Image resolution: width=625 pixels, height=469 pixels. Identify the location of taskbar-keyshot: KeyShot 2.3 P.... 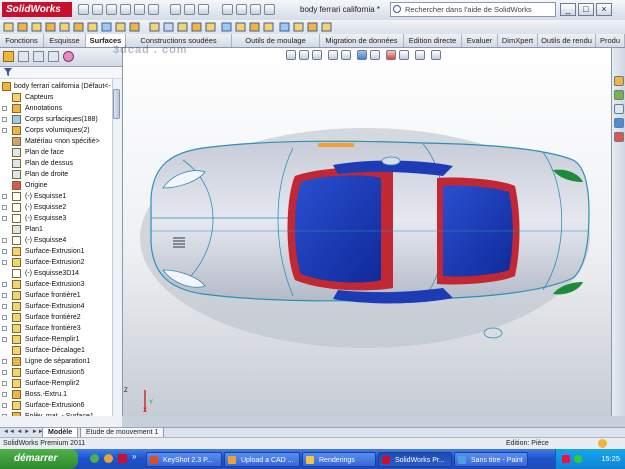
(184, 459).